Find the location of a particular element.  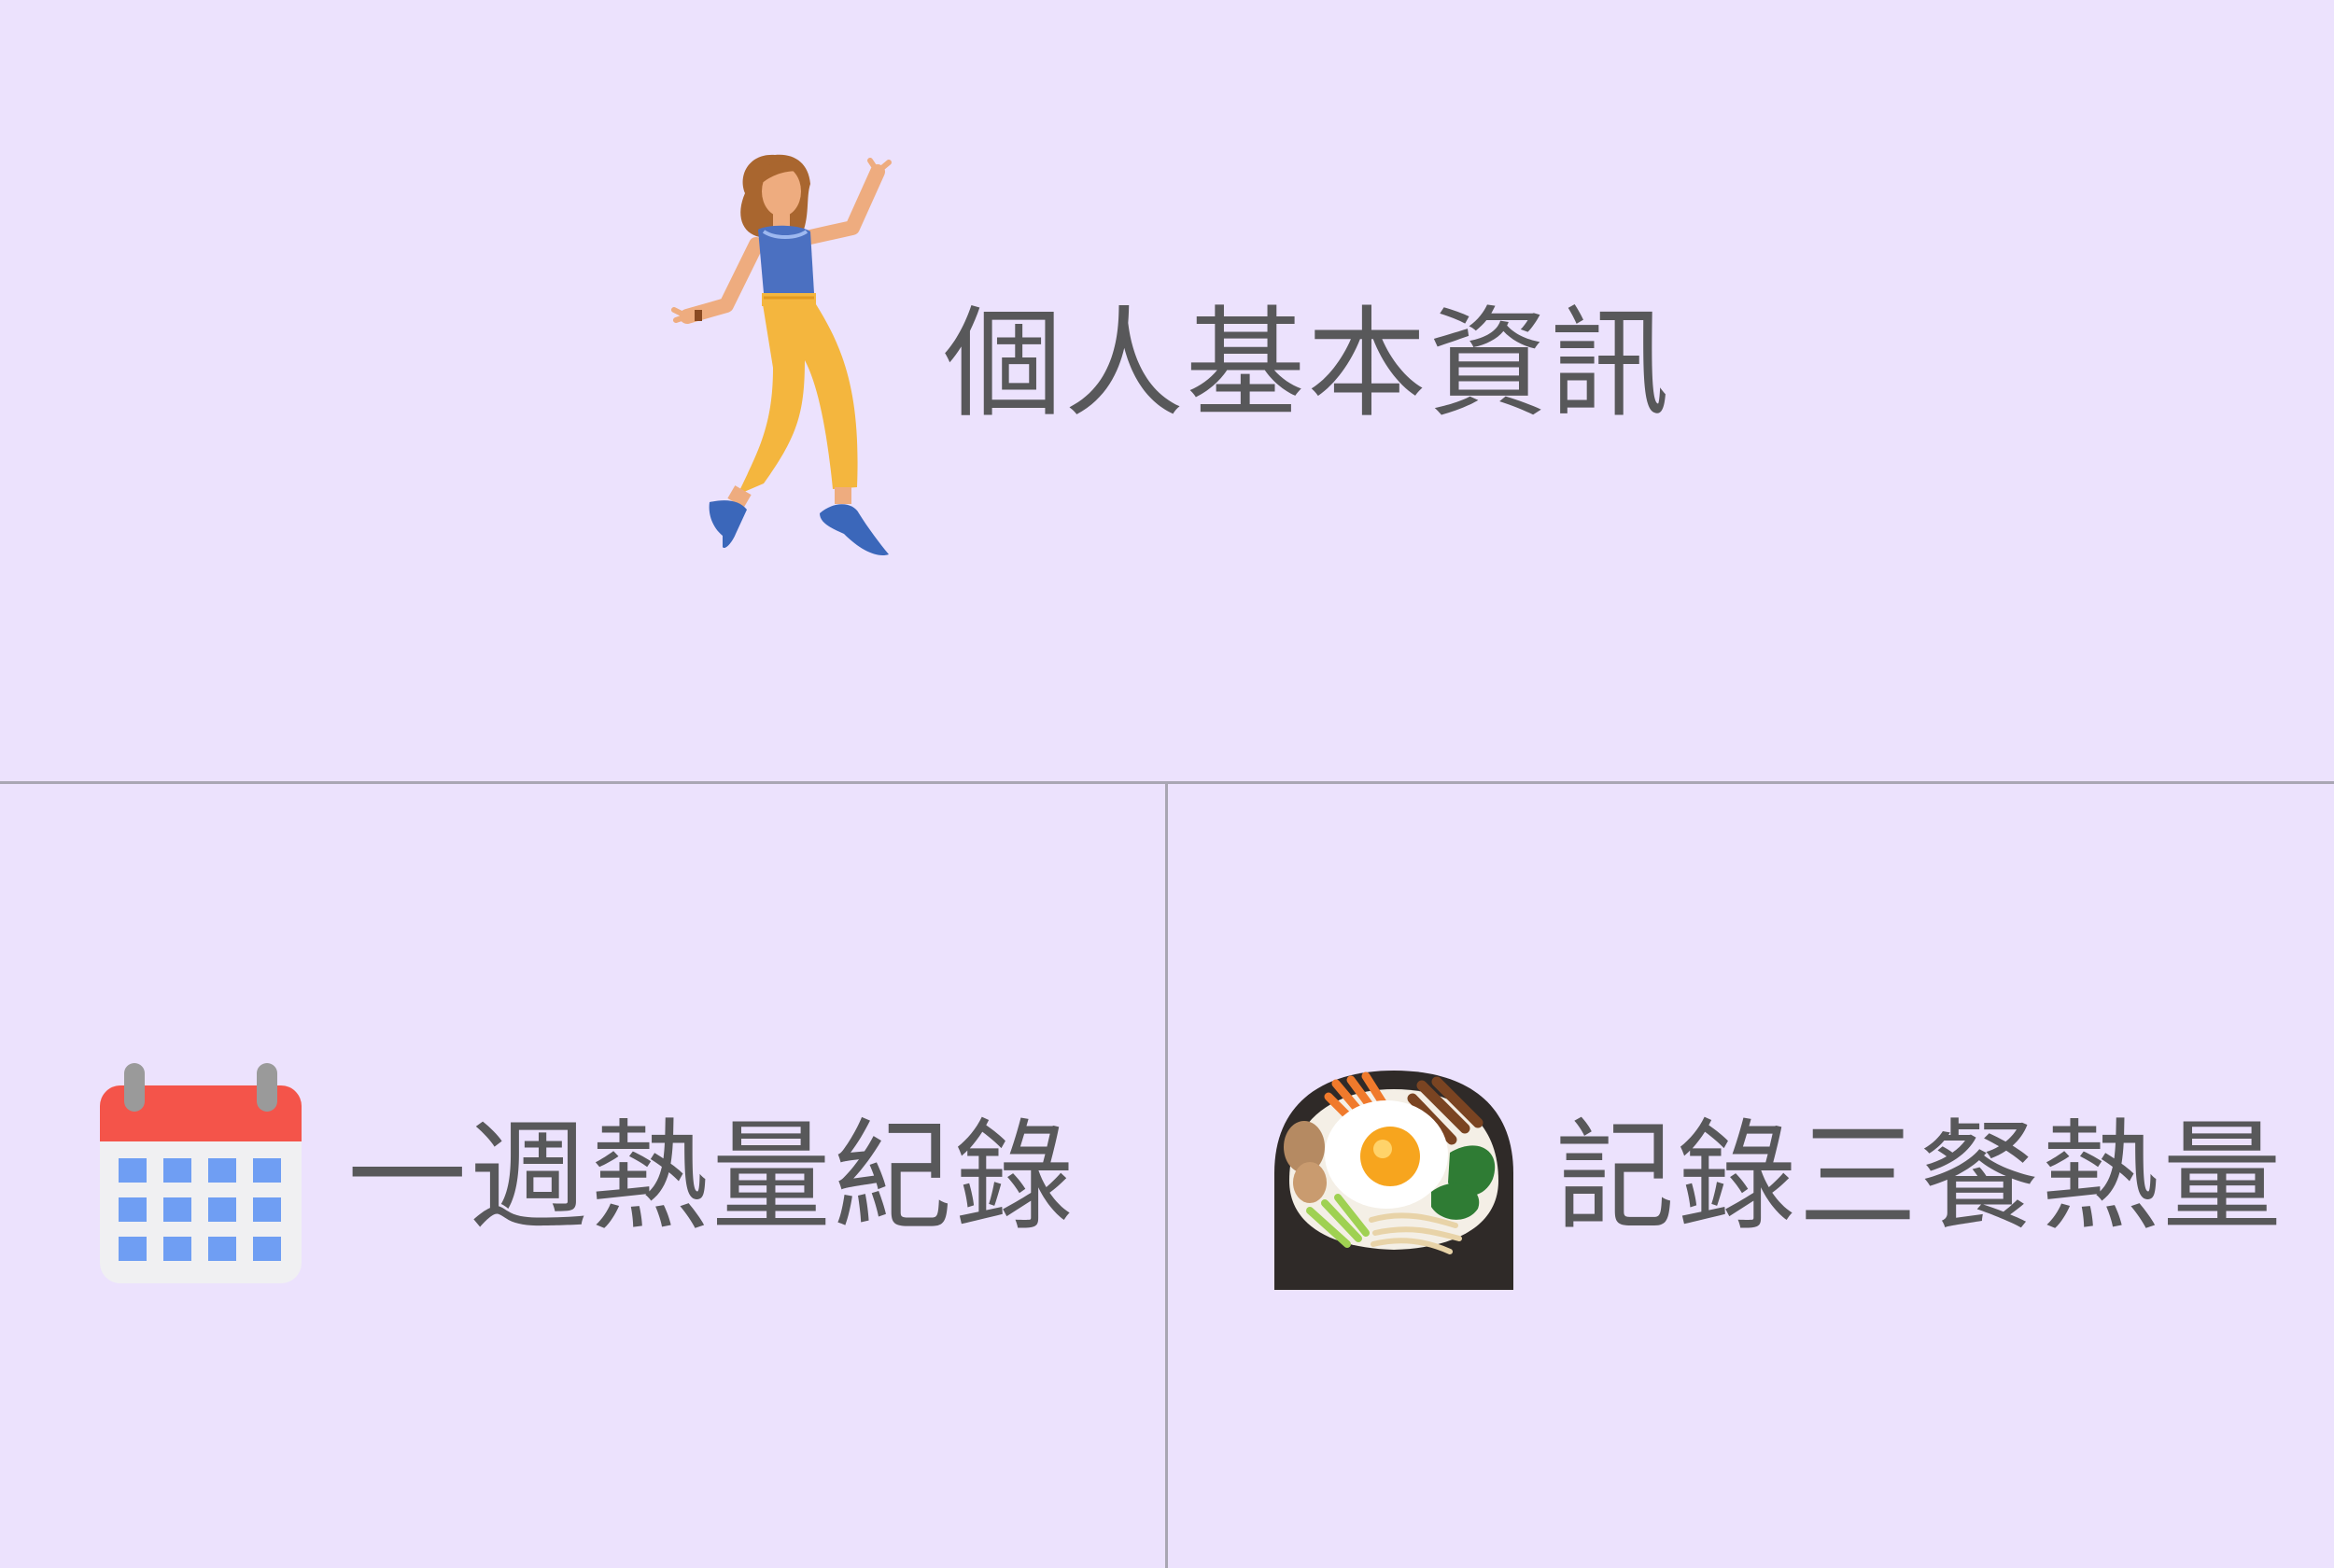

bibimbap-bowl-icon is located at coordinates (1394, 1175).